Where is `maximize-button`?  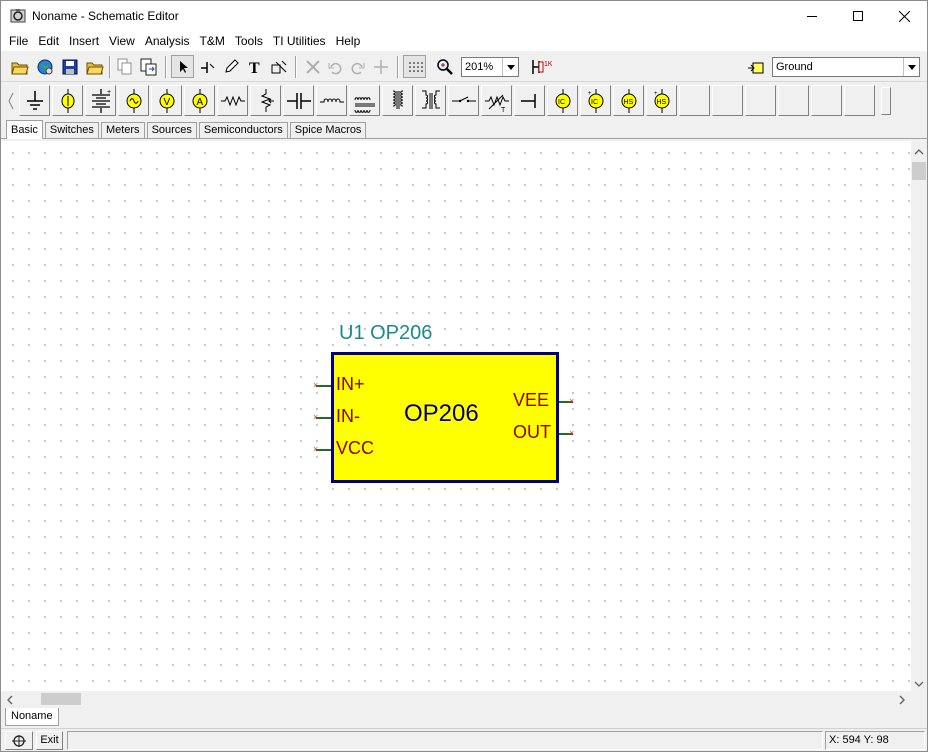 maximize-button is located at coordinates (858, 16).